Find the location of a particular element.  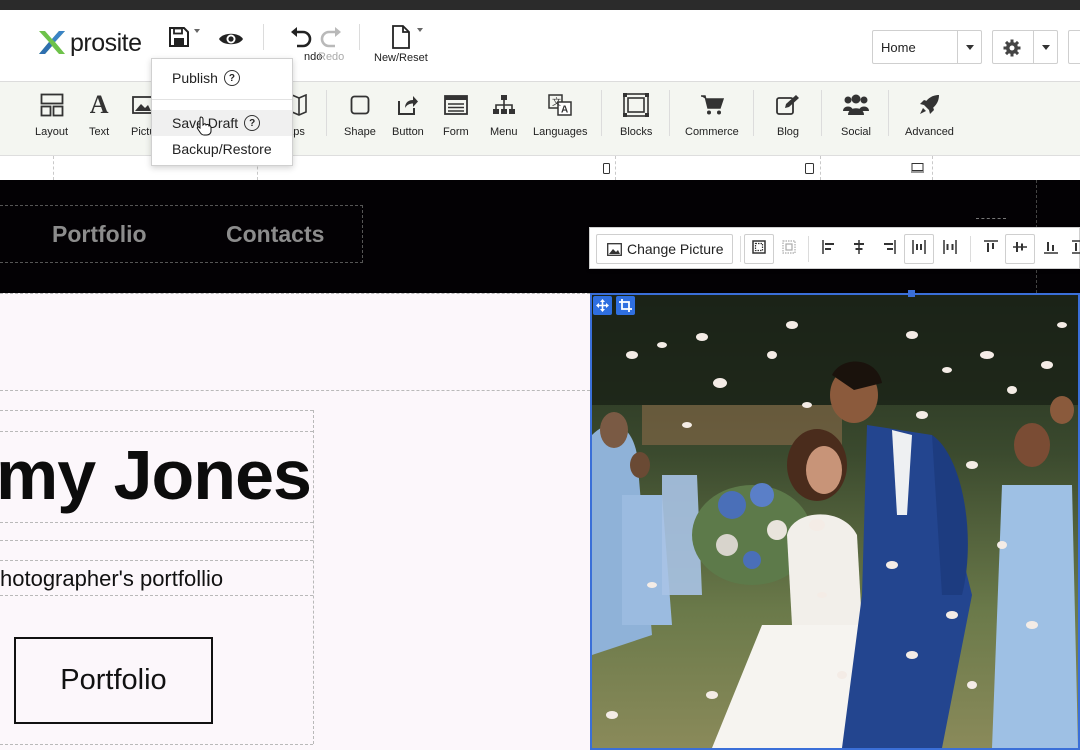

new-page-icon is located at coordinates (400, 37).